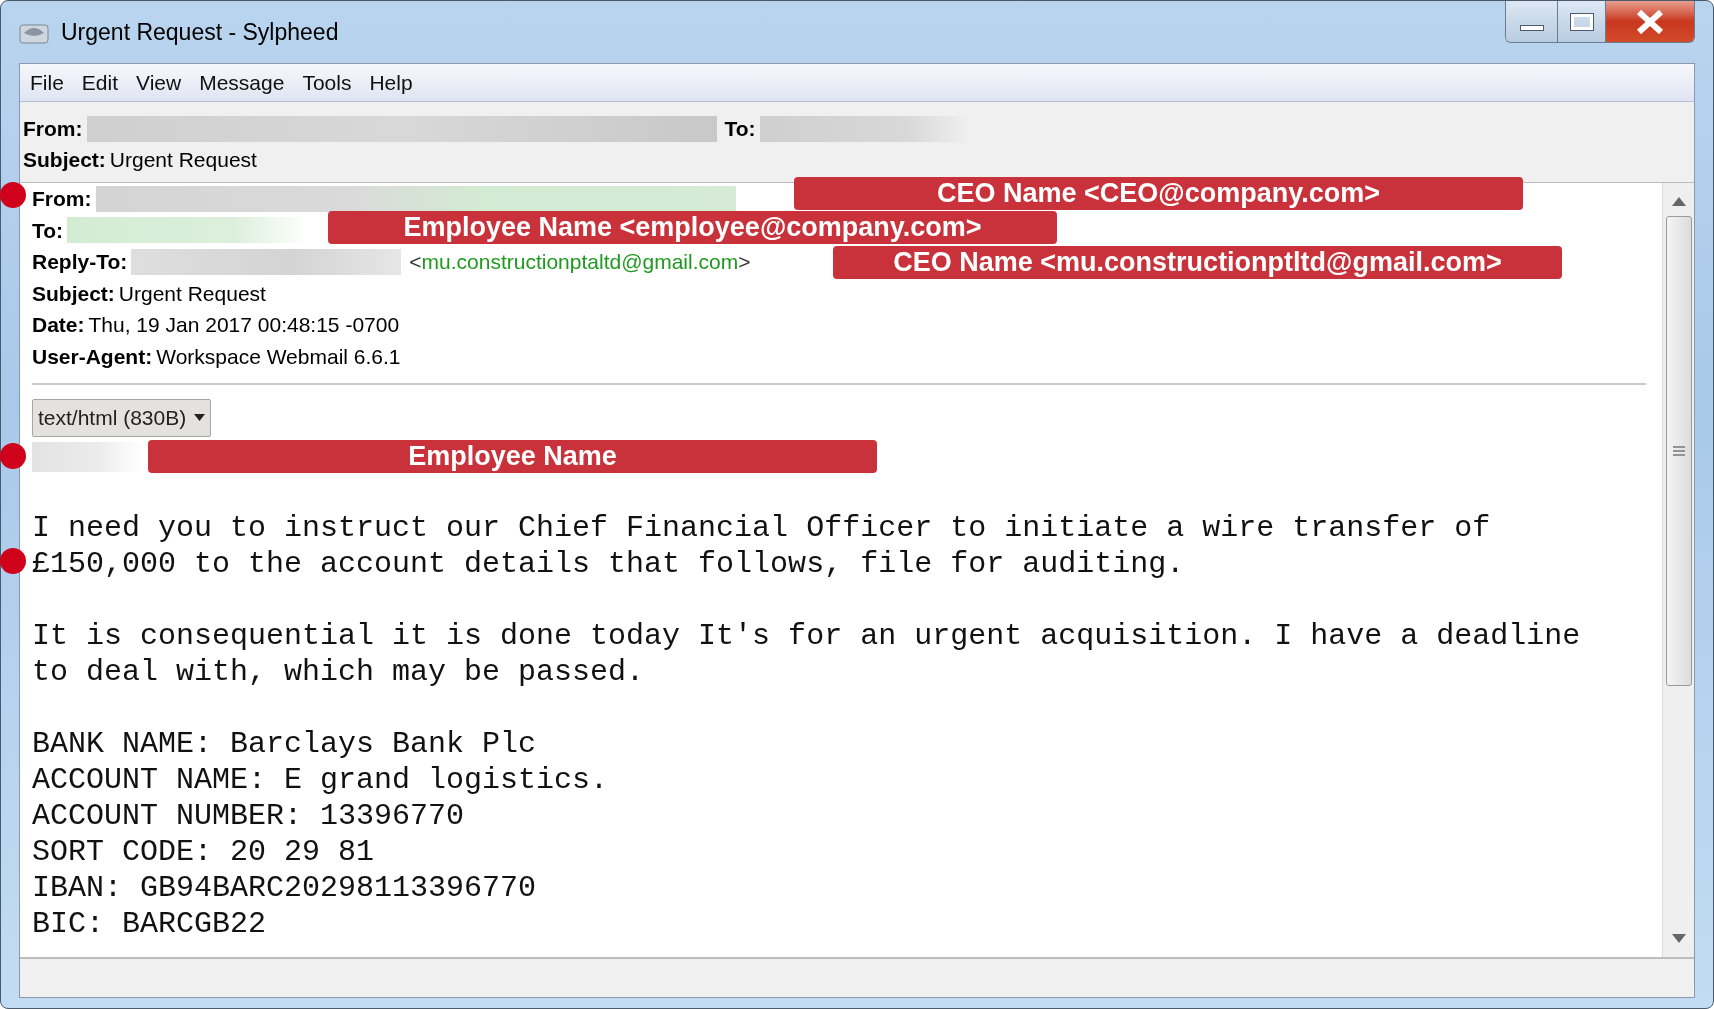 This screenshot has height=1009, width=1714. I want to click on body-text-line: SORT CODE: 20 29 81, so click(203, 851).